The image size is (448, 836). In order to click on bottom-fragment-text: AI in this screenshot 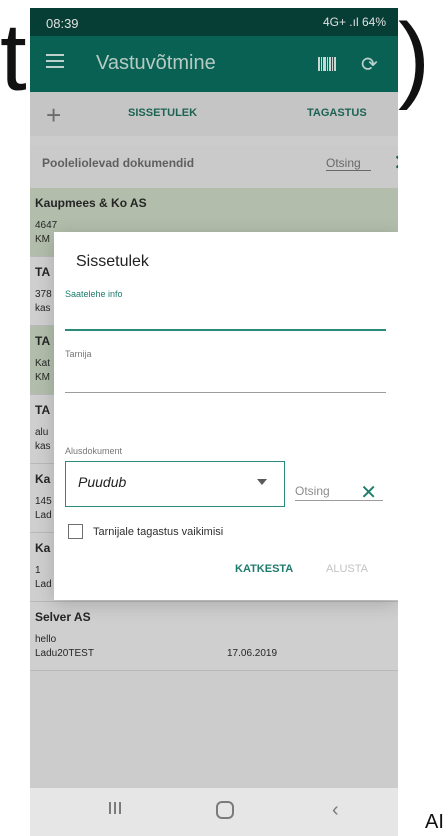, I will do `click(434, 822)`.